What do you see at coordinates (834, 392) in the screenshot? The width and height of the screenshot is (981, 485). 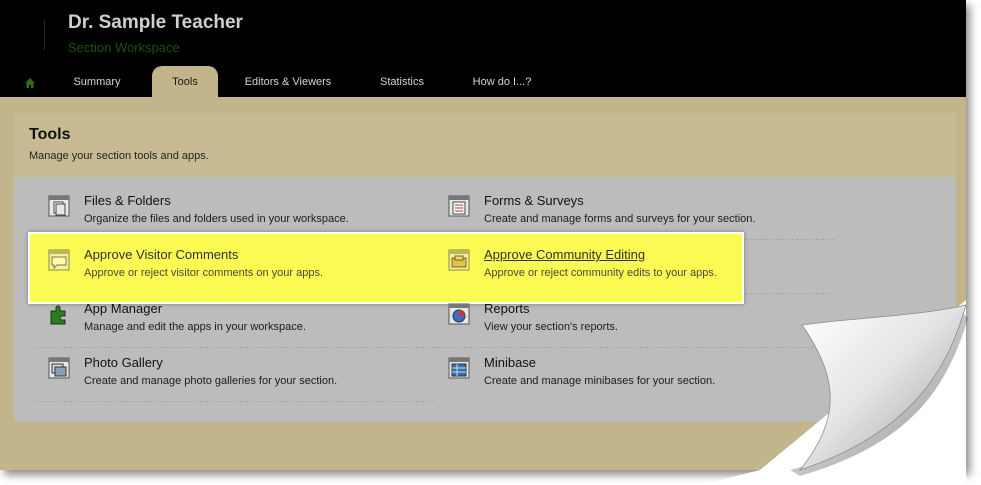 I see `page-curl` at bounding box center [834, 392].